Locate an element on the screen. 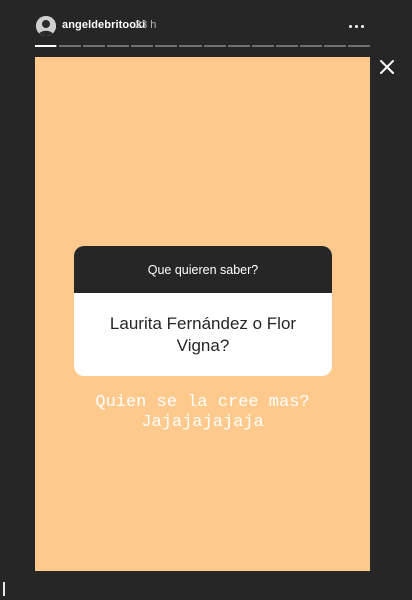  caption-line: Quien se la cree mas? is located at coordinates (202, 402).